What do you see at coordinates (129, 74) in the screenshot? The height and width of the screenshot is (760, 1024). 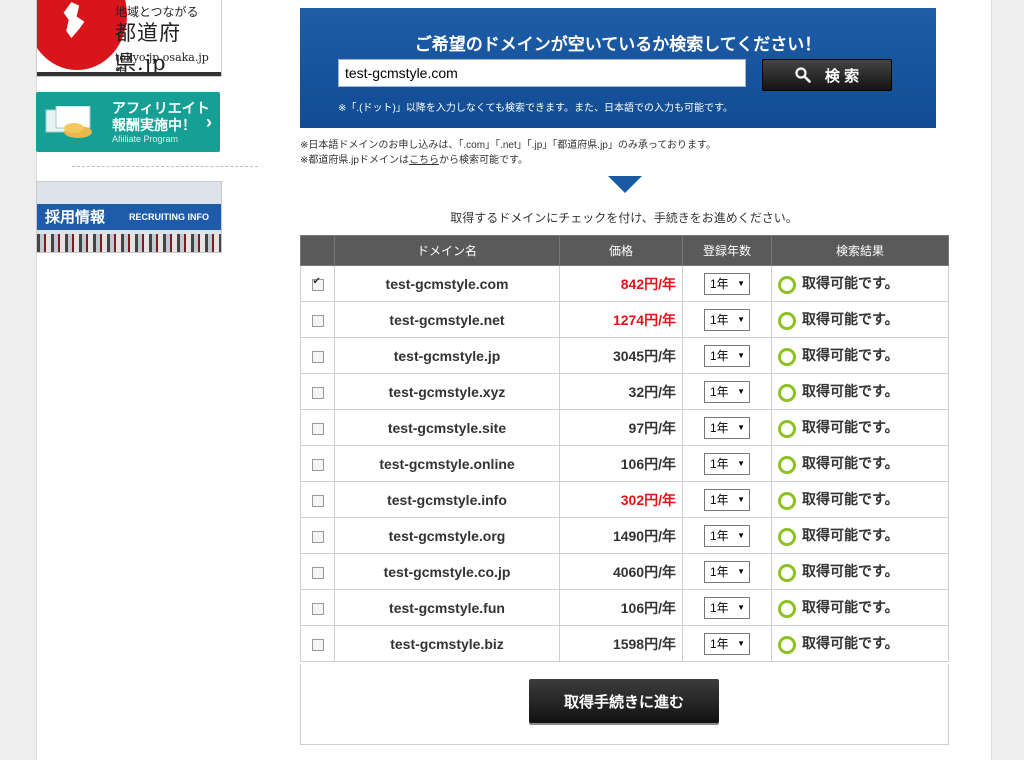 I see `pref-banner-bar` at bounding box center [129, 74].